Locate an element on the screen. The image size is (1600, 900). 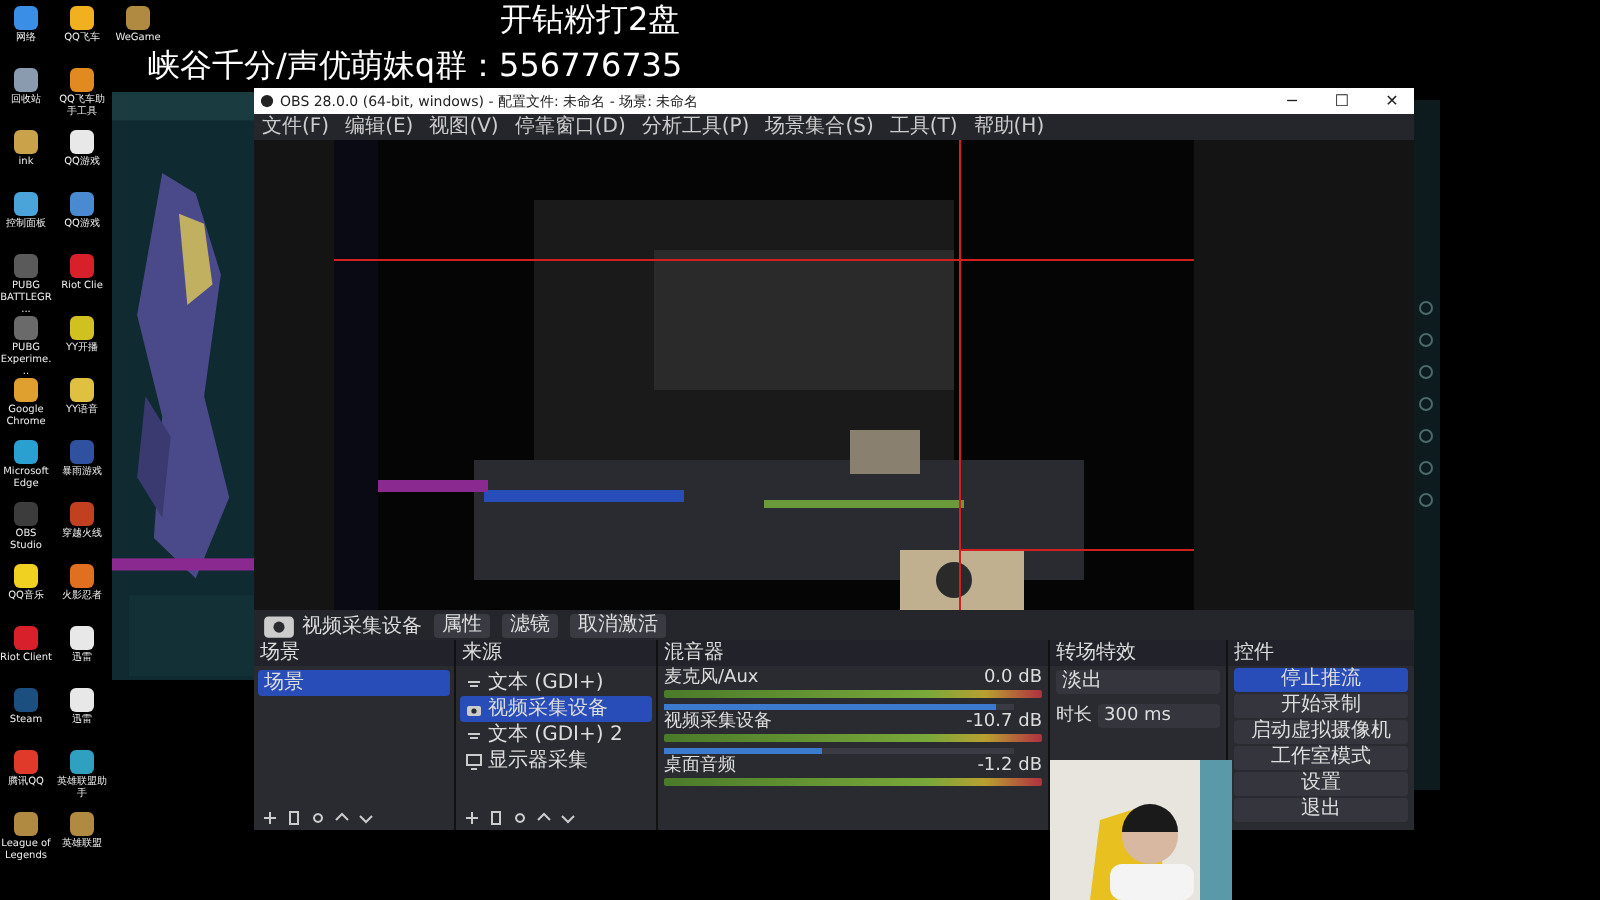
menu-item: 工具(T) is located at coordinates (923, 127).